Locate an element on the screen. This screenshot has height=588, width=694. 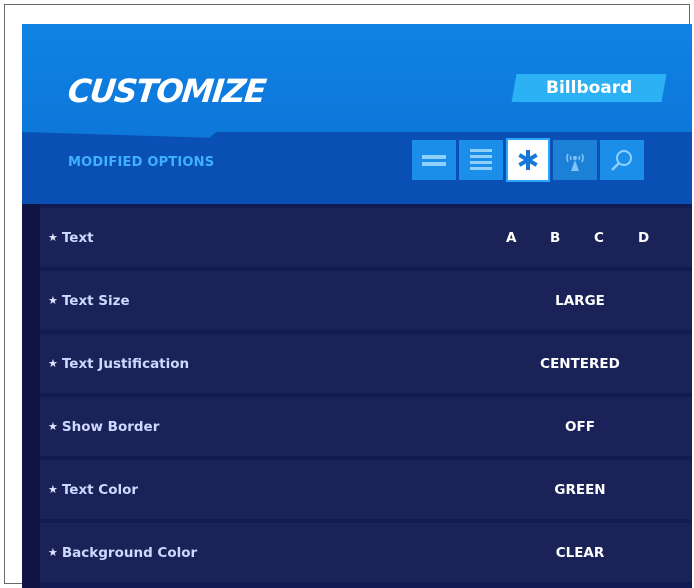
option-label: ★ Show Border is located at coordinates (103, 427).